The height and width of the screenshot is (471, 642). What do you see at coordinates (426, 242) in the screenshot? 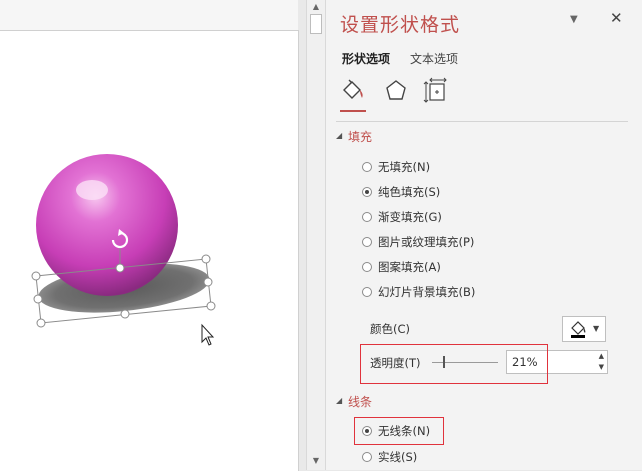
I see `radio-label: 图片或纹理填充(P)` at bounding box center [426, 242].